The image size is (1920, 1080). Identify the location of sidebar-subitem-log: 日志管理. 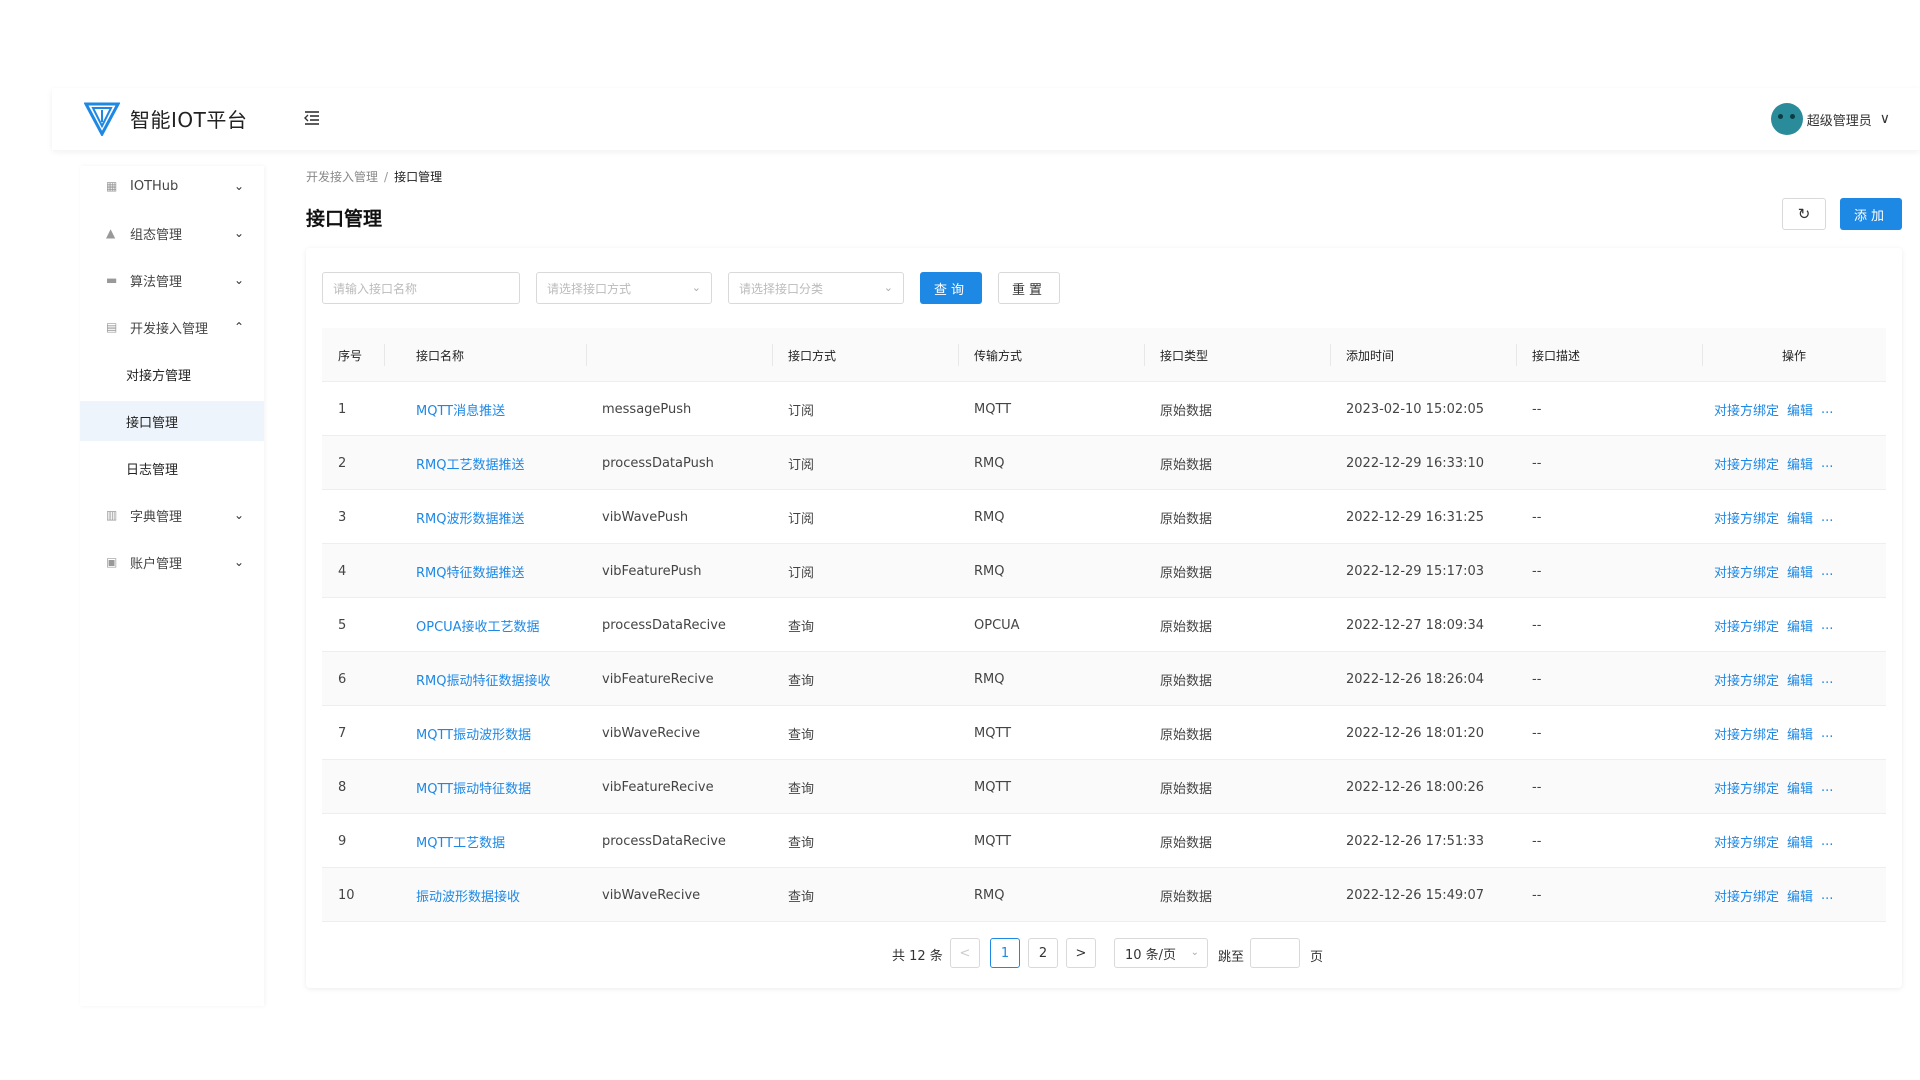
(172, 468).